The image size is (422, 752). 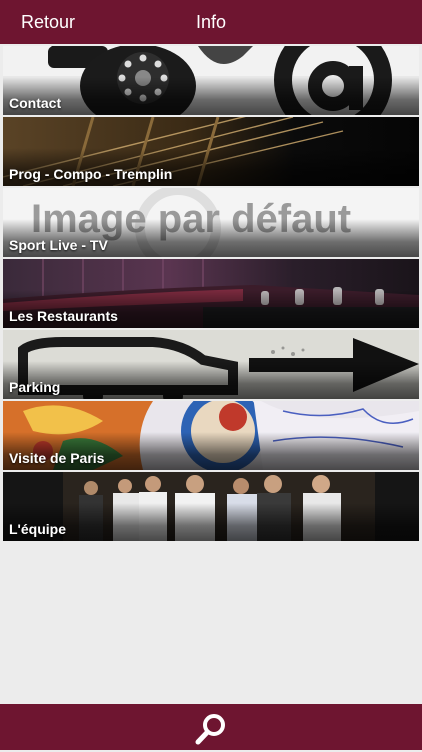 What do you see at coordinates (211, 506) in the screenshot?
I see `list-item-lequipe: L'équipe` at bounding box center [211, 506].